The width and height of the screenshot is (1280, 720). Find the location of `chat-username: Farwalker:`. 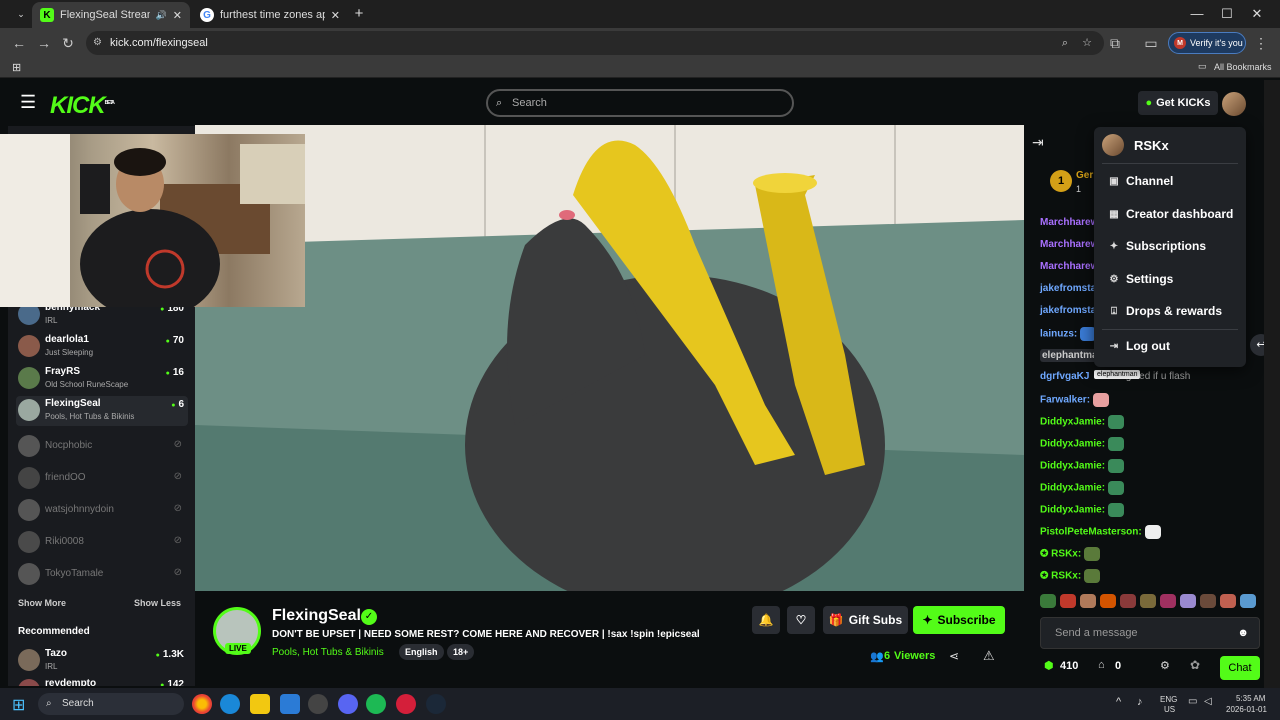

chat-username: Farwalker: is located at coordinates (1065, 400).